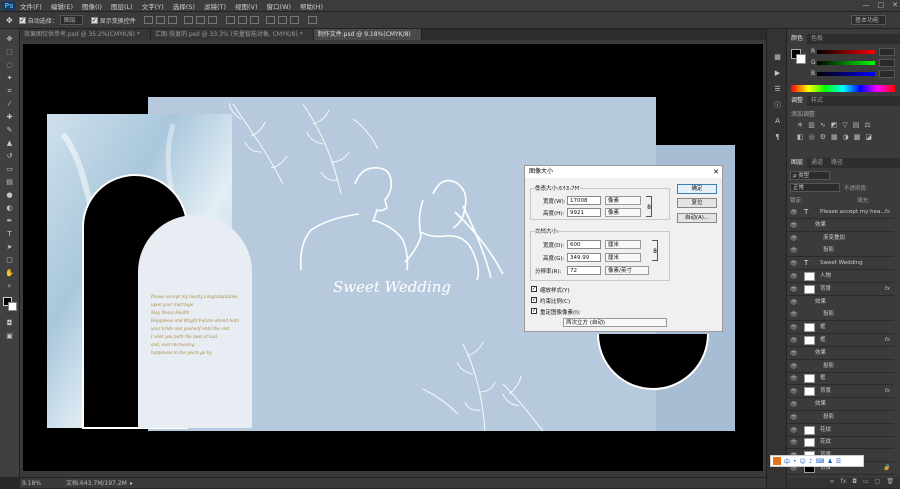 This screenshot has width=900, height=489. I want to click on lasso-tool-icon: ◌, so click(9, 65).